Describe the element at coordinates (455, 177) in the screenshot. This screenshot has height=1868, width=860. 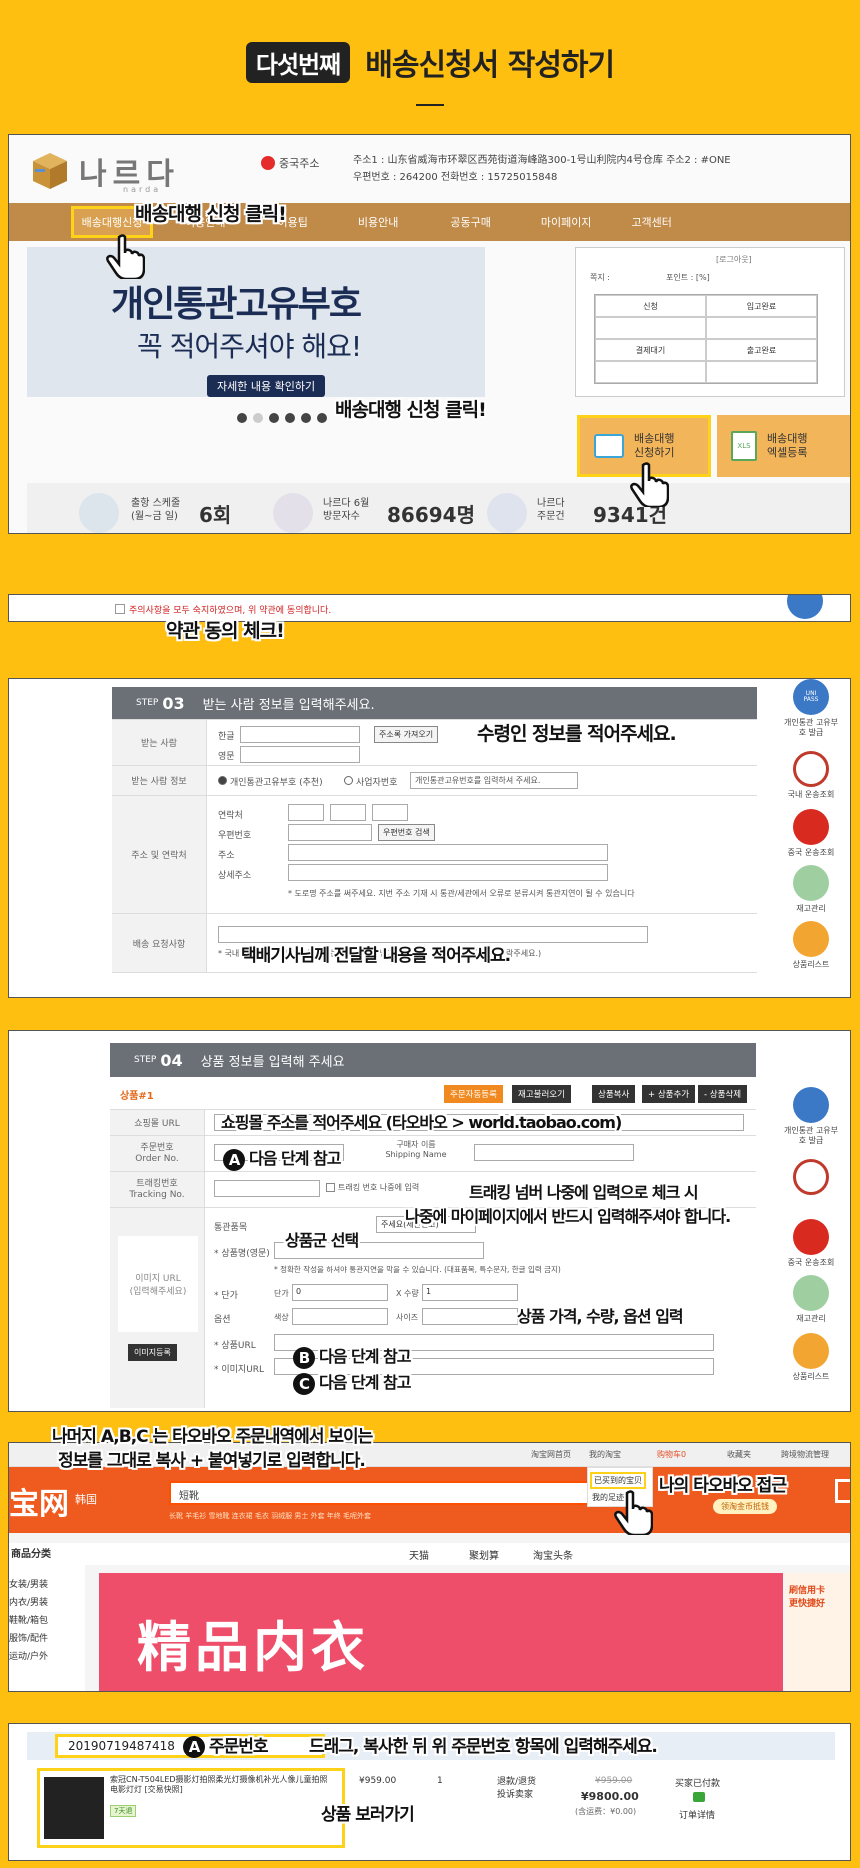
I see `address-line-2: 우편번호 : 264200 전화번호 : 15725015848` at that location.